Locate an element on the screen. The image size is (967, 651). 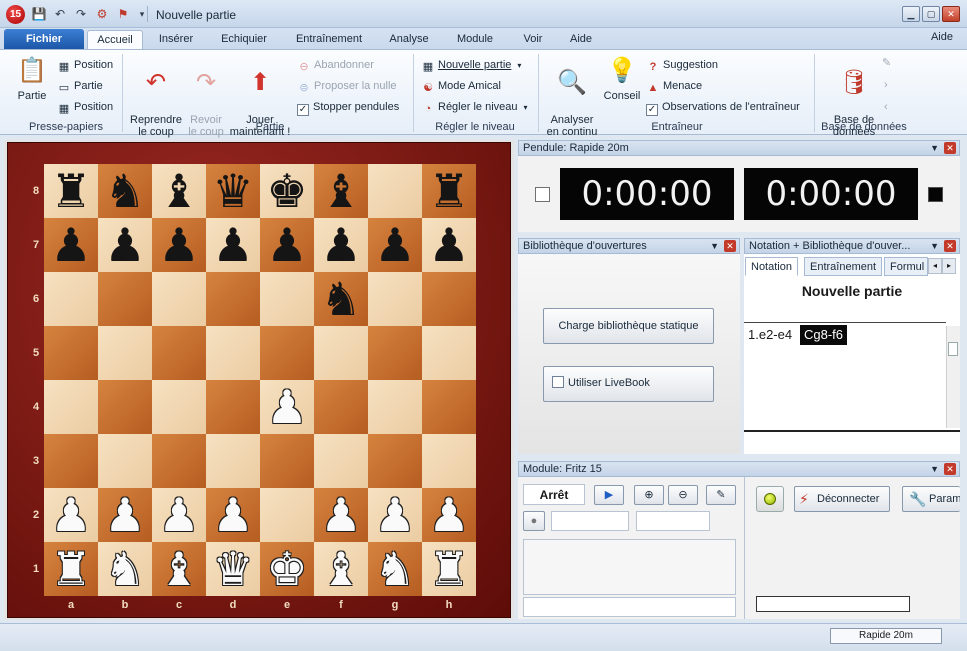
minimize-button: ▁ is located at coordinates (911, 14).